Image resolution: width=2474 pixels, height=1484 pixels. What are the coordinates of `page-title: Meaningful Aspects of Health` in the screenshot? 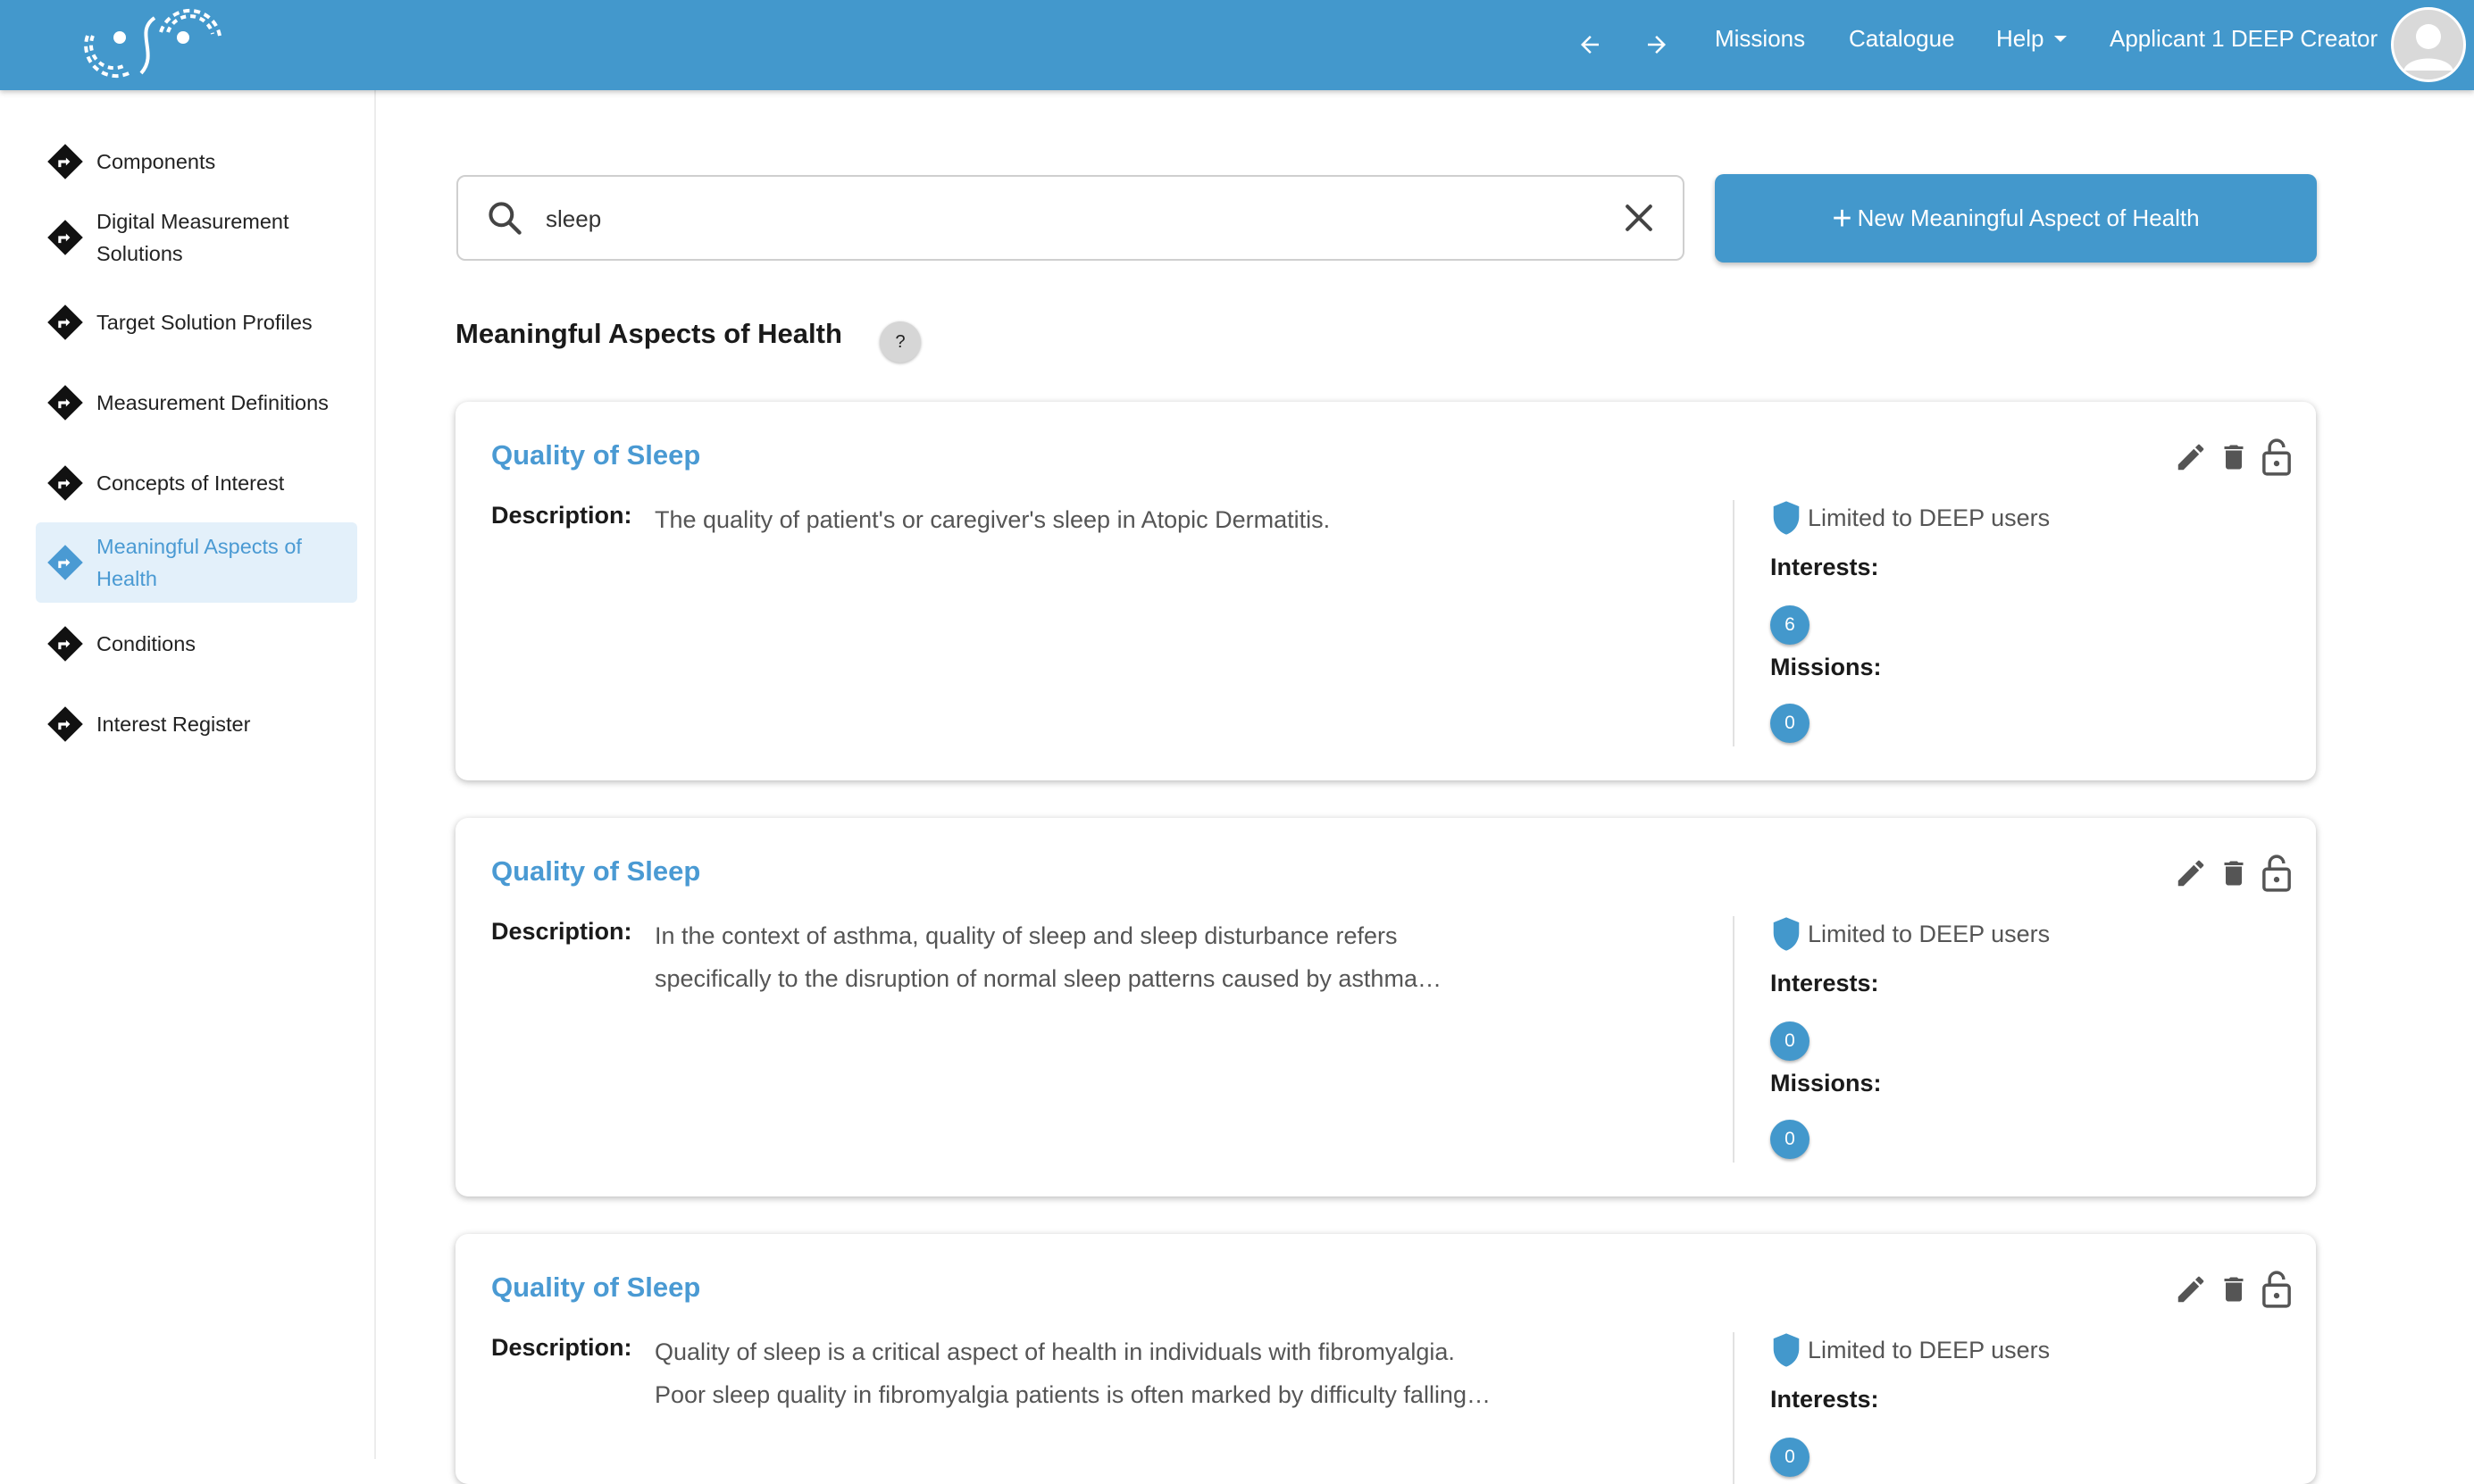 It's located at (649, 333).